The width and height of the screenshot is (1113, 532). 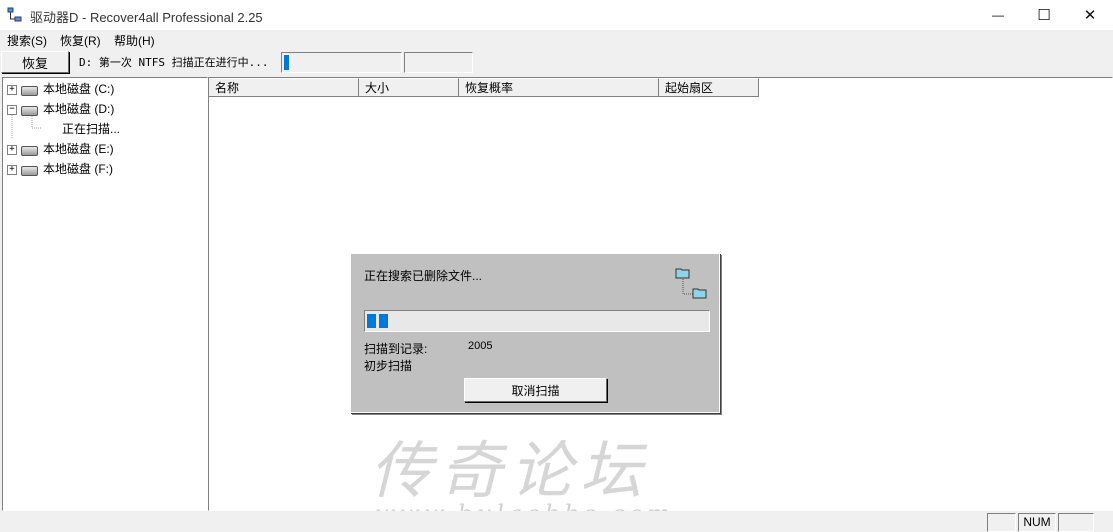 I want to click on column-header-size: 大小, so click(x=409, y=87).